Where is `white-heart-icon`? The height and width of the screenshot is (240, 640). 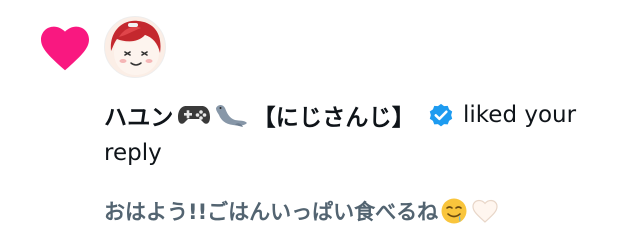 white-heart-icon is located at coordinates (485, 211).